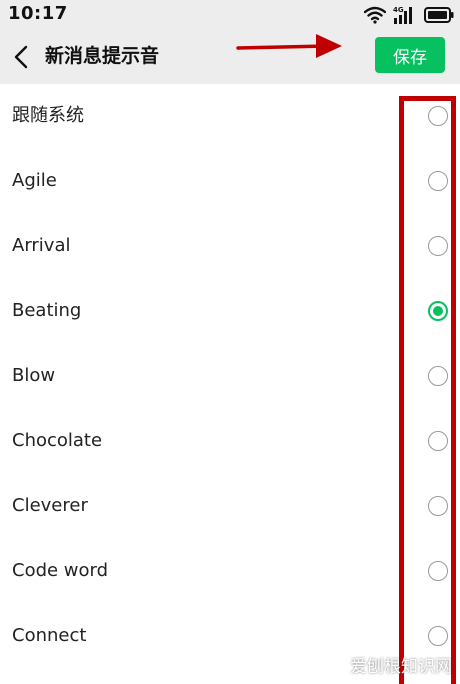 Image resolution: width=460 pixels, height=684 pixels. Describe the element at coordinates (230, 57) in the screenshot. I see `nav-bar: 新消息提示音 保存` at that location.